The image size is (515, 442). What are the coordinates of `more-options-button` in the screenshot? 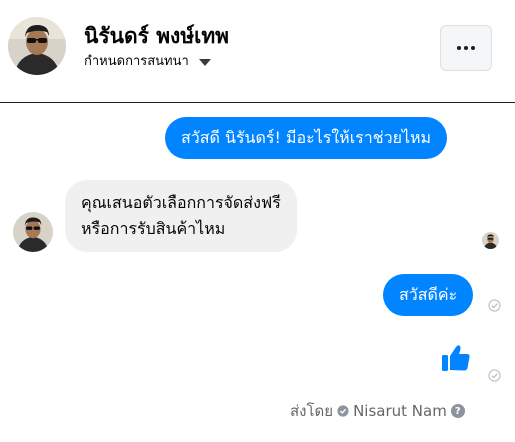 It's located at (466, 48).